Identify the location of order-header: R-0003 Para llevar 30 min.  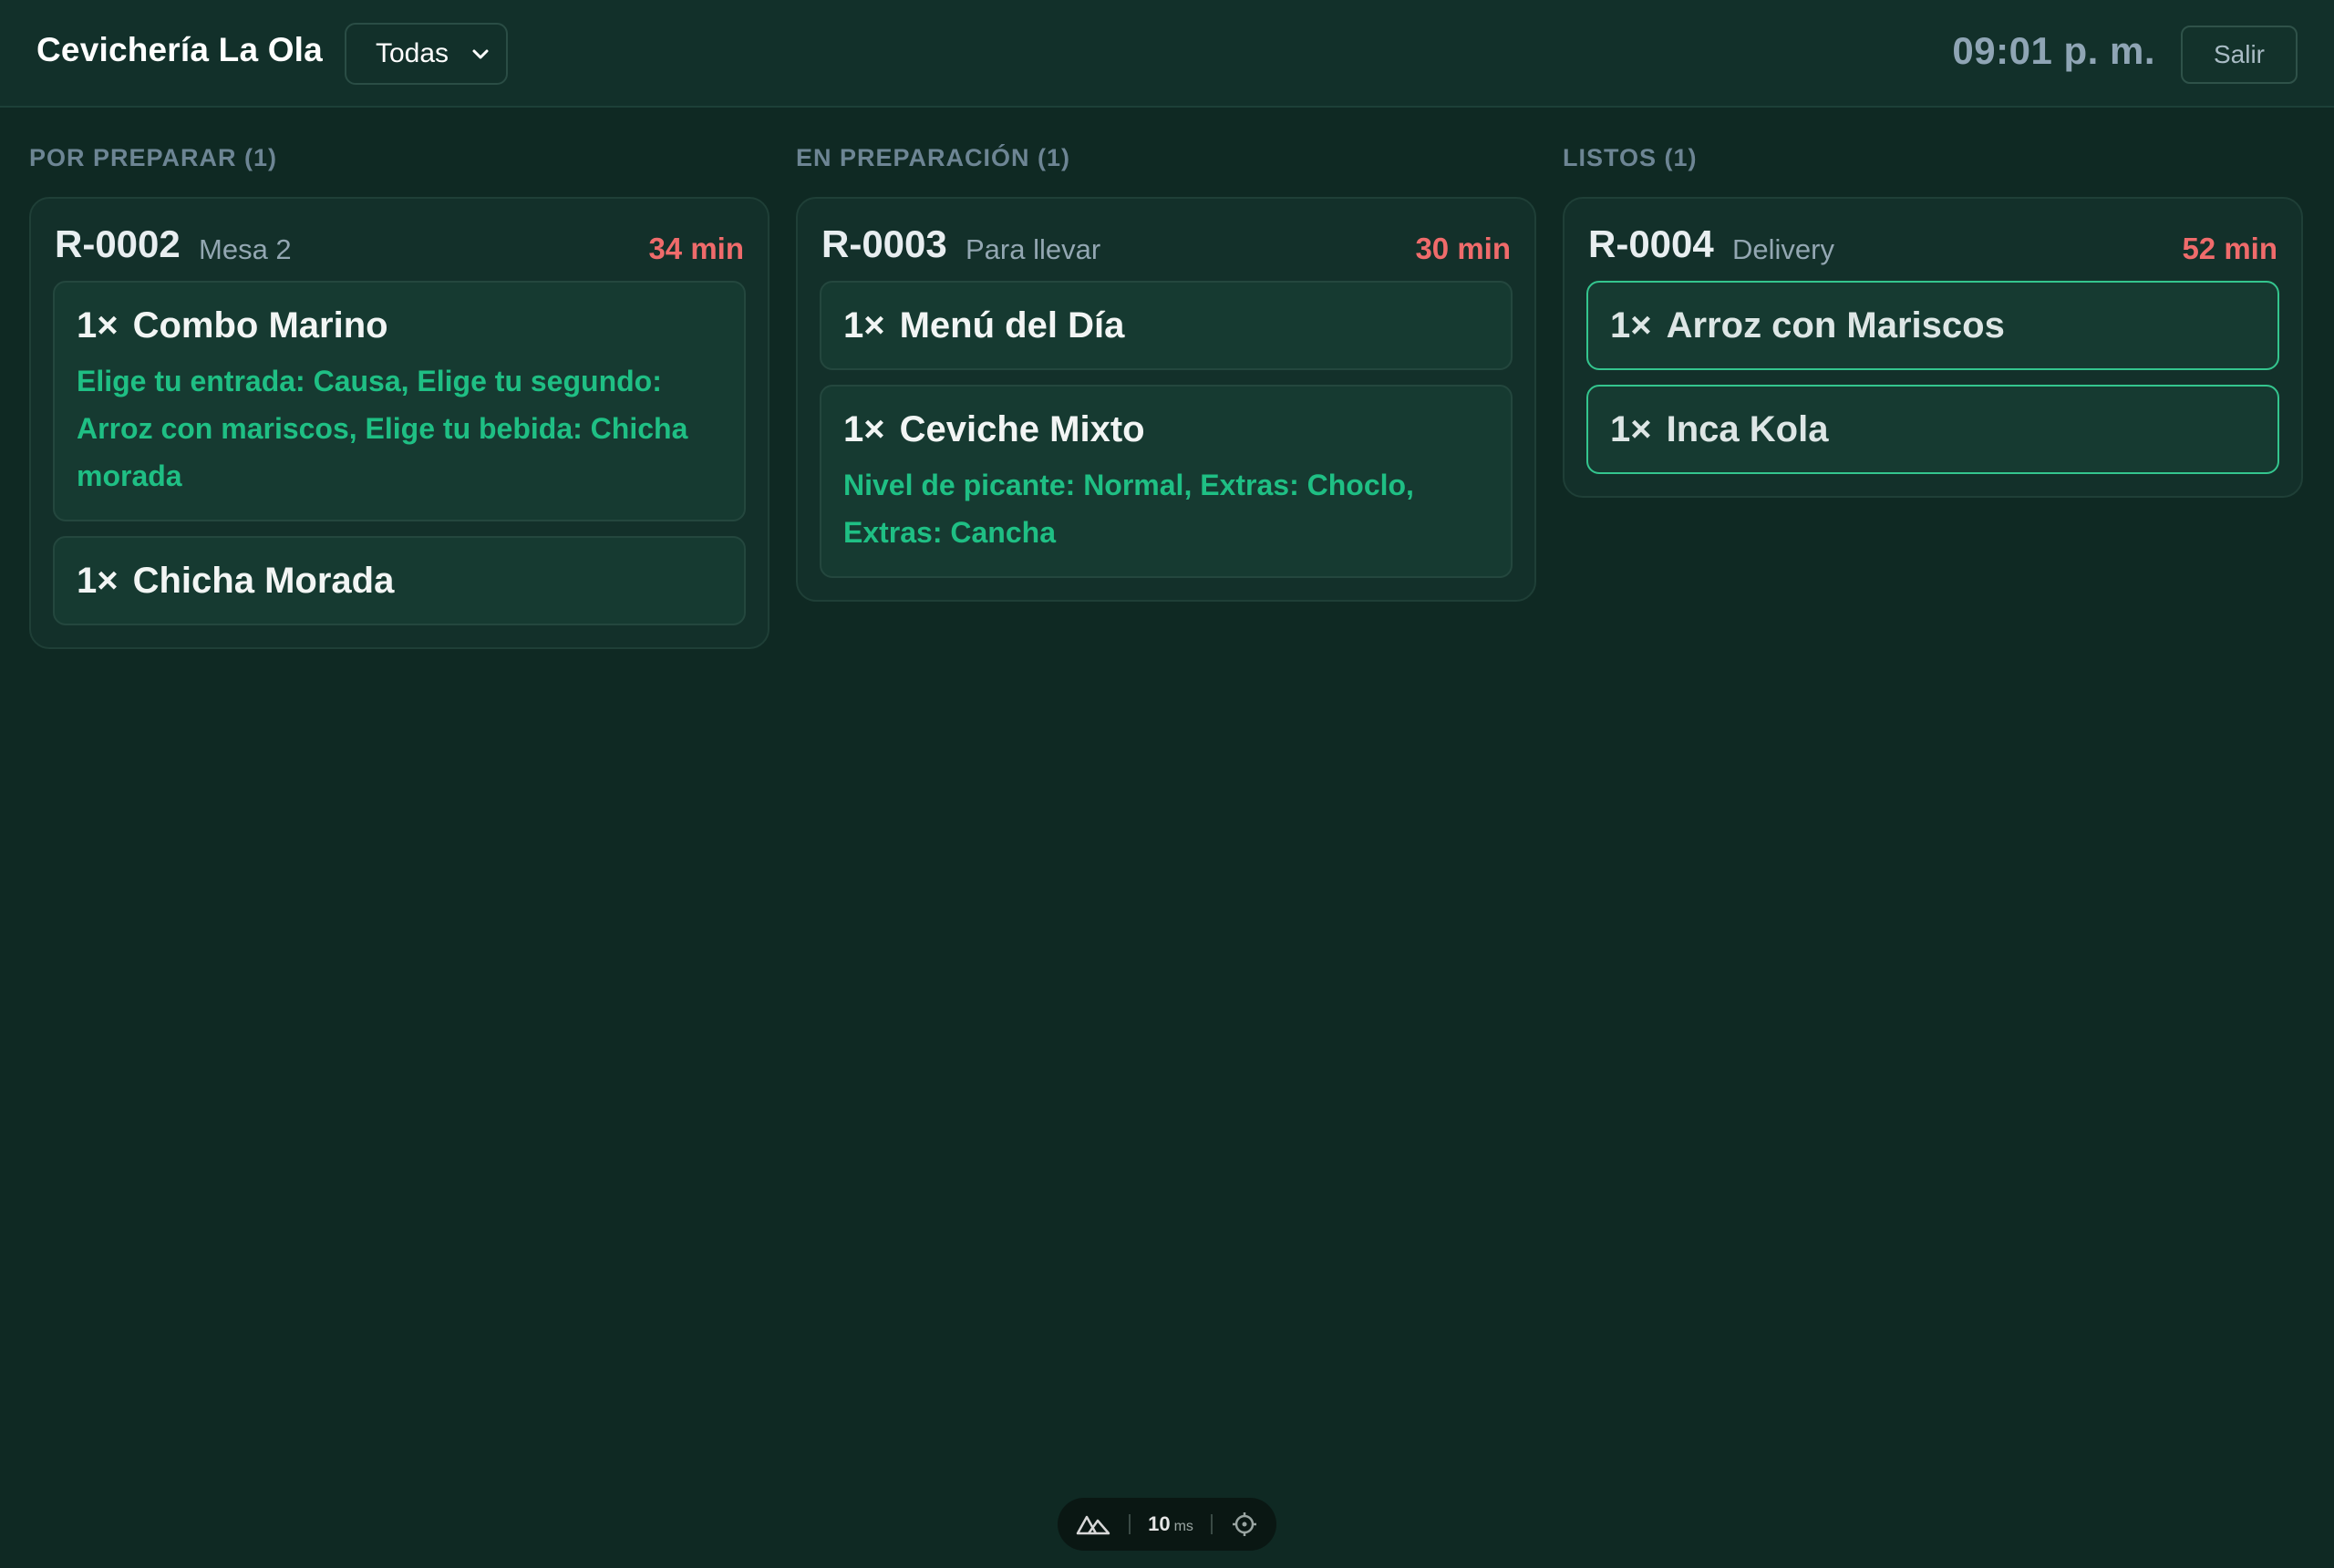
(1167, 246).